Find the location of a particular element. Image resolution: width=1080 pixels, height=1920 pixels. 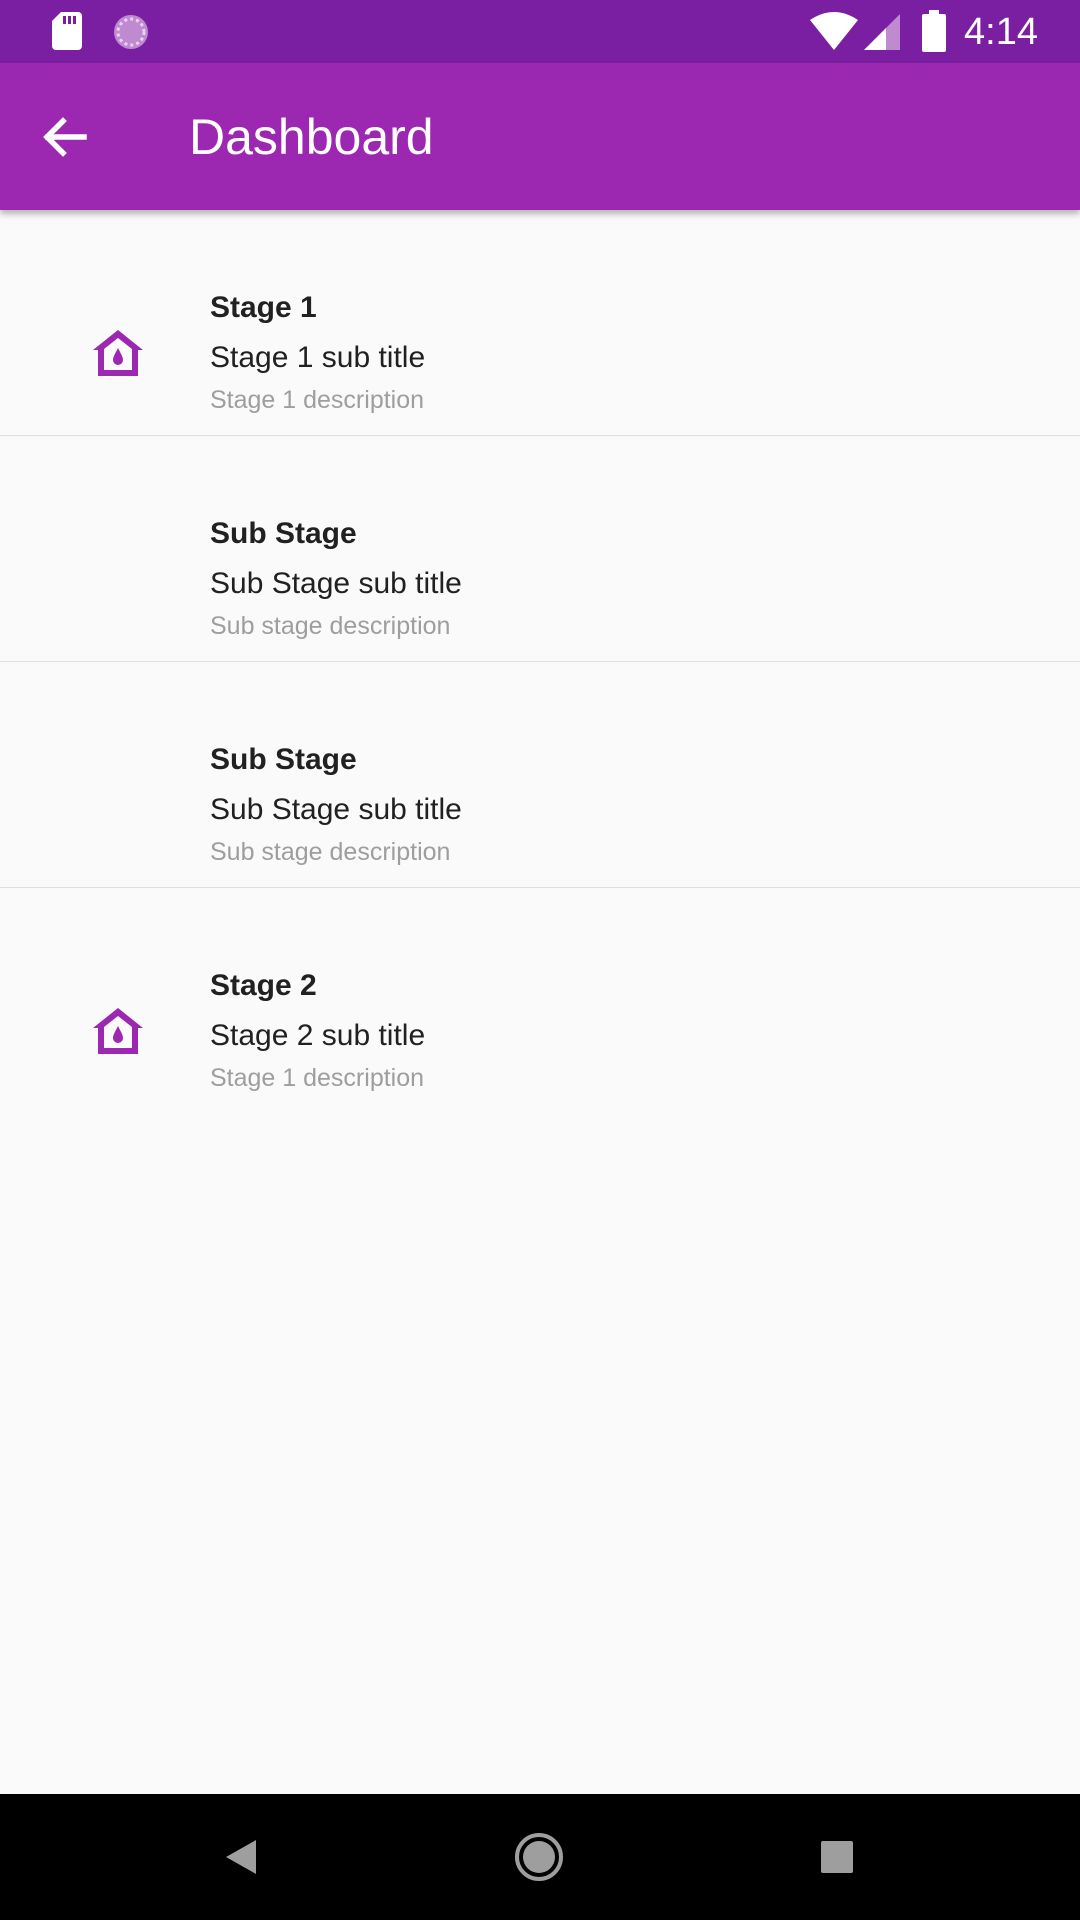

nav-home-button is located at coordinates (539, 1857).